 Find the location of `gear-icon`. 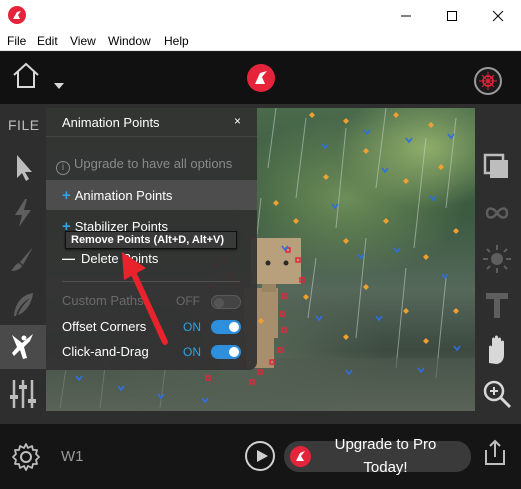

gear-icon is located at coordinates (26, 457).